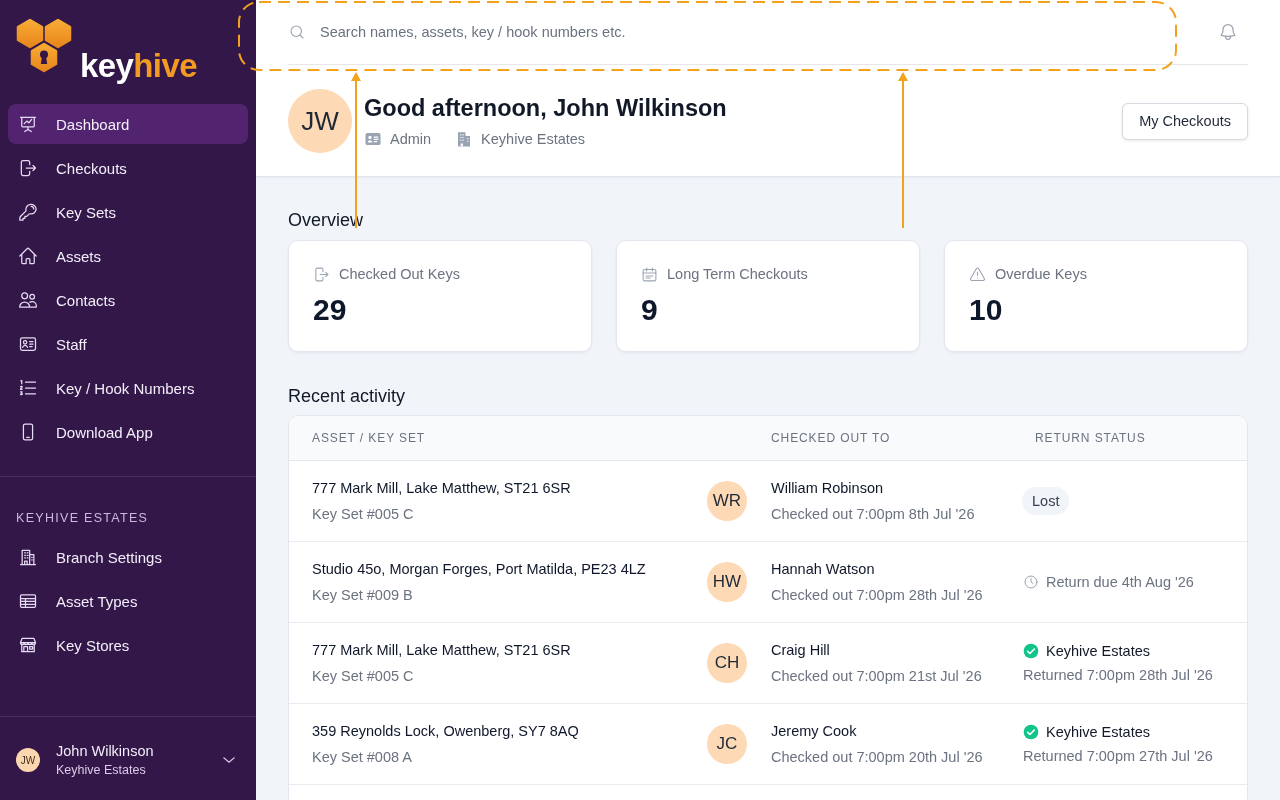 This screenshot has height=800, width=1280. I want to click on search-field: Search names, assets, key / hook numbers etc., so click(769, 32).